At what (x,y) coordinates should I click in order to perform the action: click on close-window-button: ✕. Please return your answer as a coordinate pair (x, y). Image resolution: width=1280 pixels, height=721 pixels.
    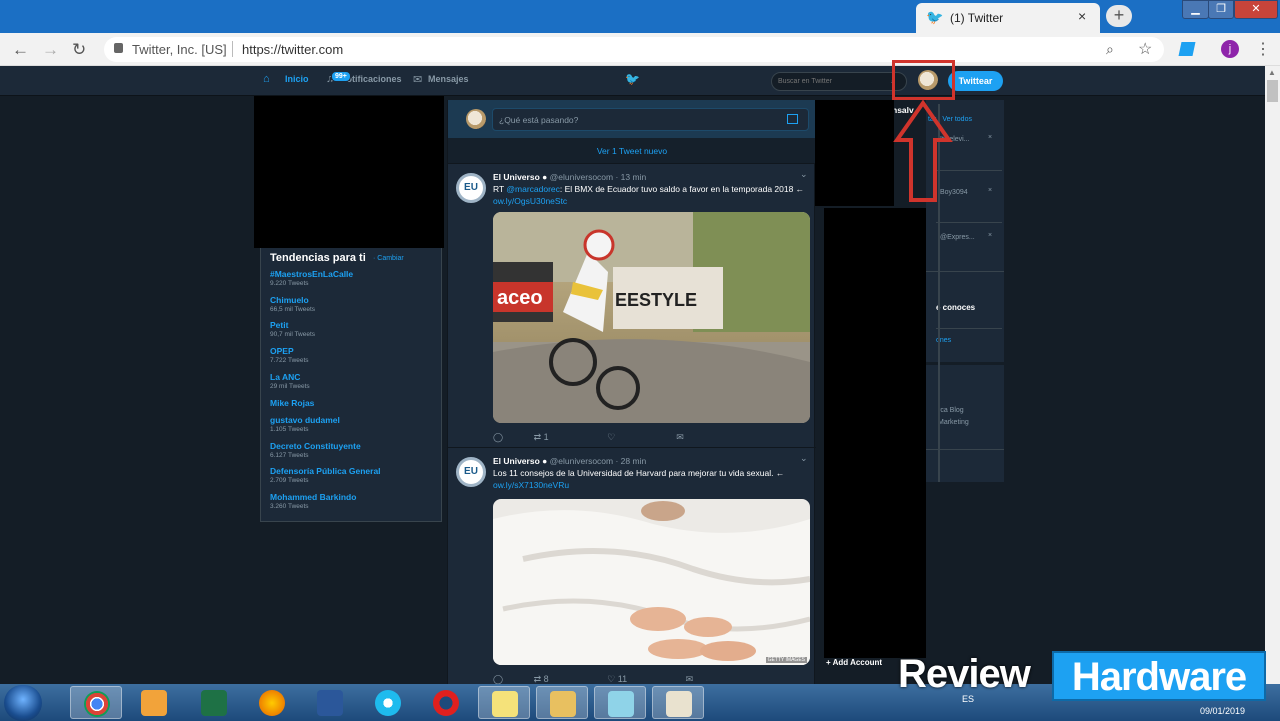
    Looking at the image, I should click on (1256, 9).